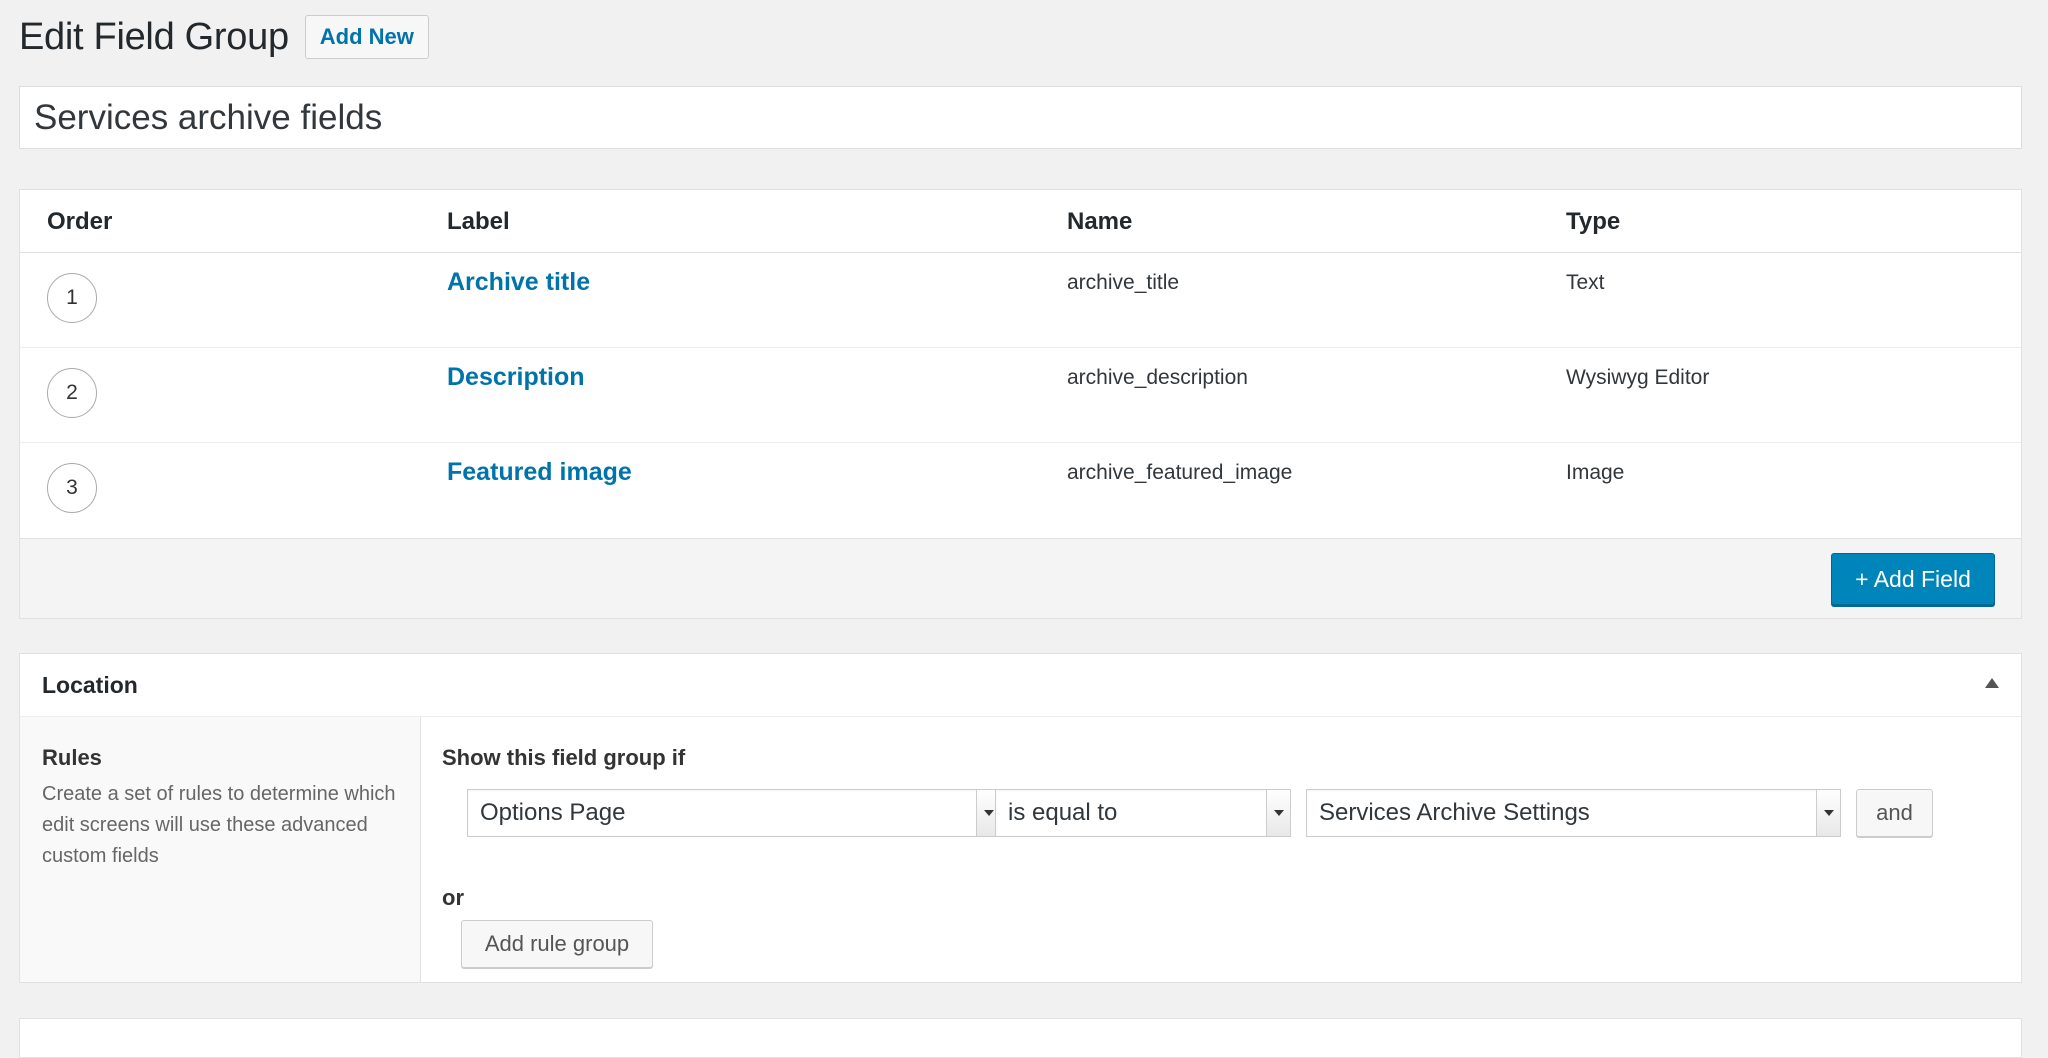  Describe the element at coordinates (72, 393) in the screenshot. I see `order-handle: 2` at that location.